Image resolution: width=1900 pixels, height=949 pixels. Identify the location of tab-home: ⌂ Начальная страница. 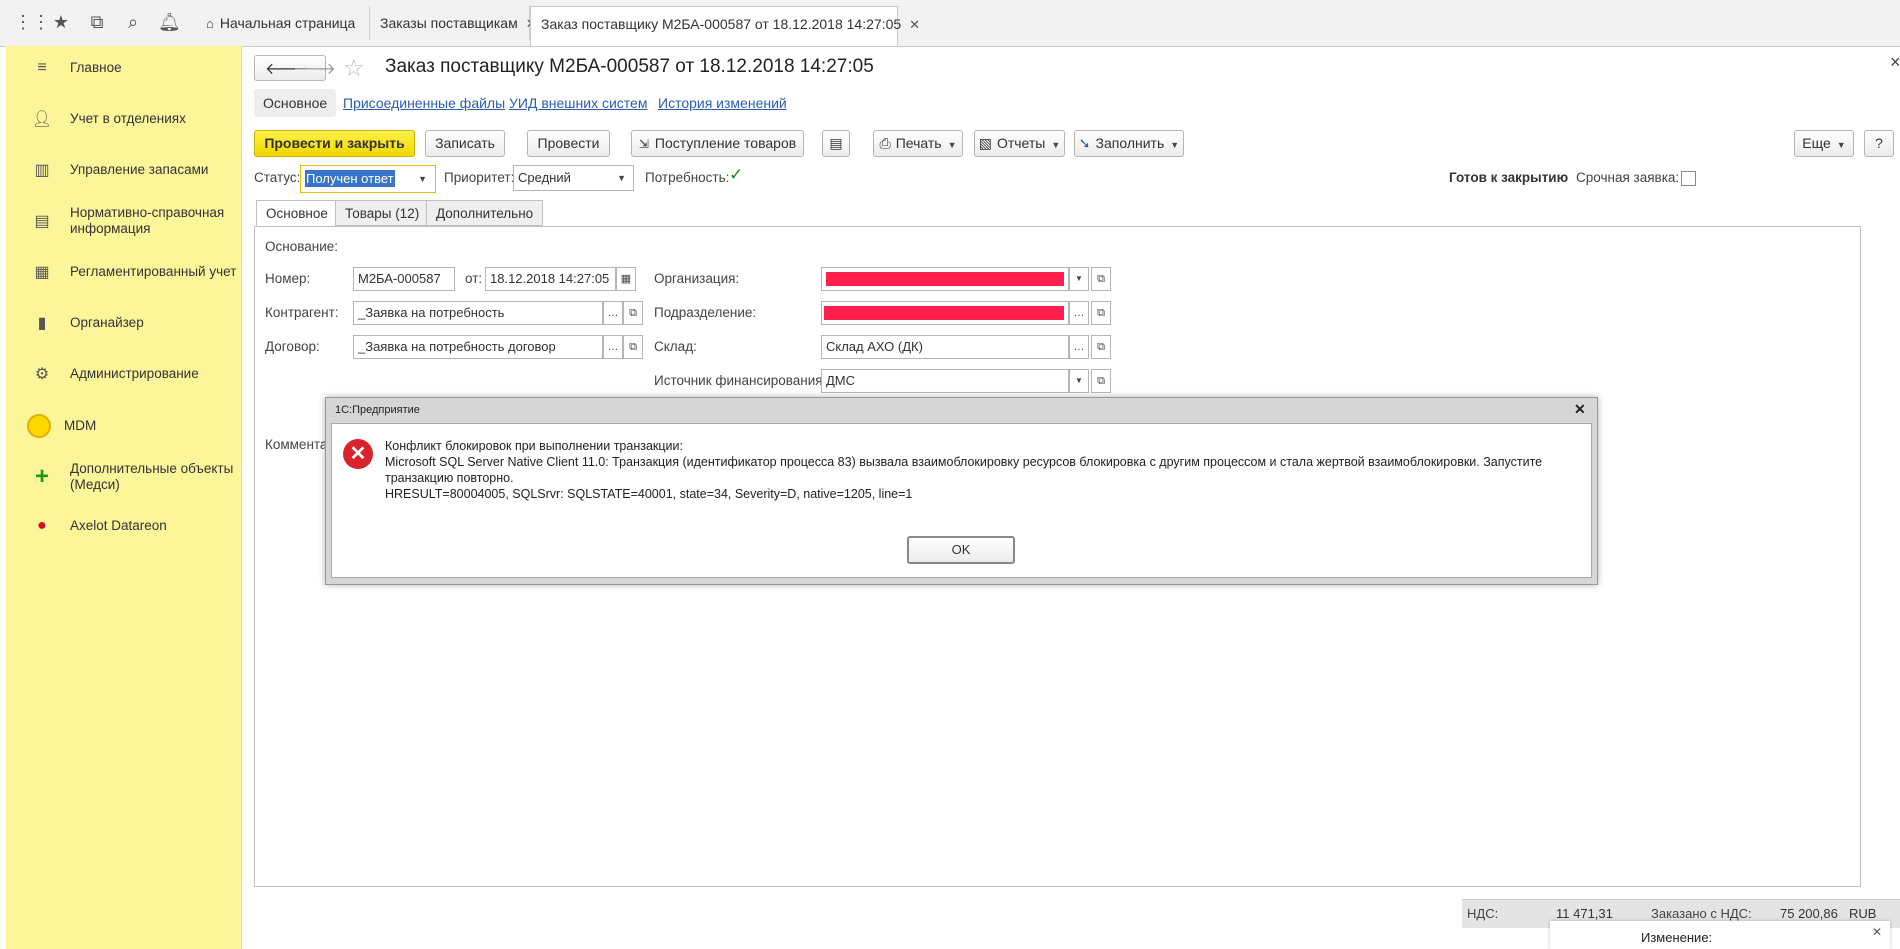
(283, 23).